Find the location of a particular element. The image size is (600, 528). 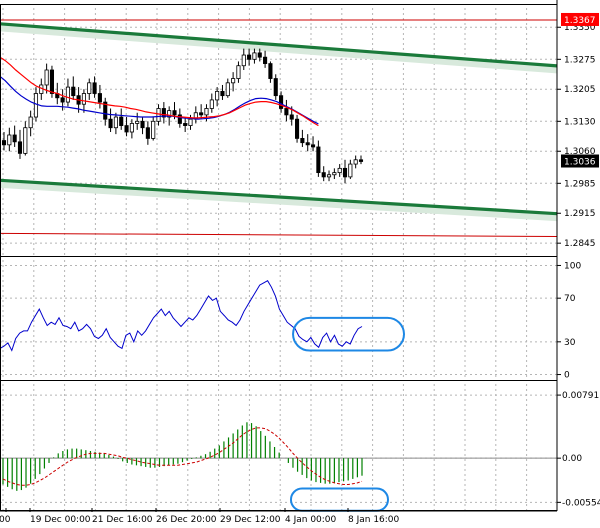

y-tick-label: 70 is located at coordinates (570, 299).